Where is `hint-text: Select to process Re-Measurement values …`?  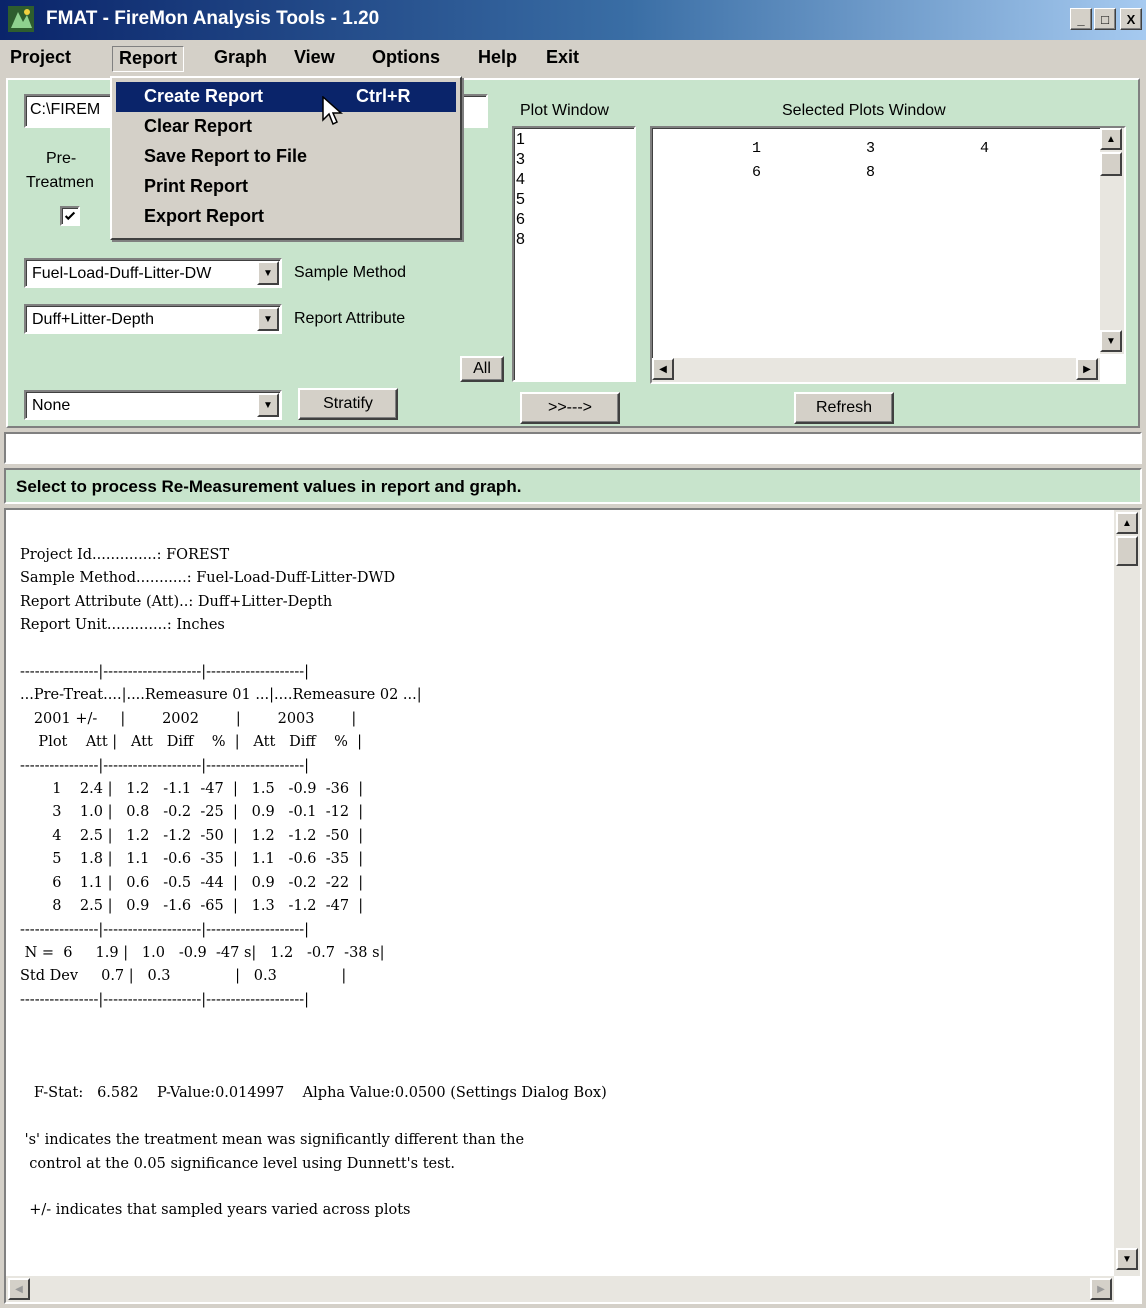 hint-text: Select to process Re-Measurement values … is located at coordinates (269, 486).